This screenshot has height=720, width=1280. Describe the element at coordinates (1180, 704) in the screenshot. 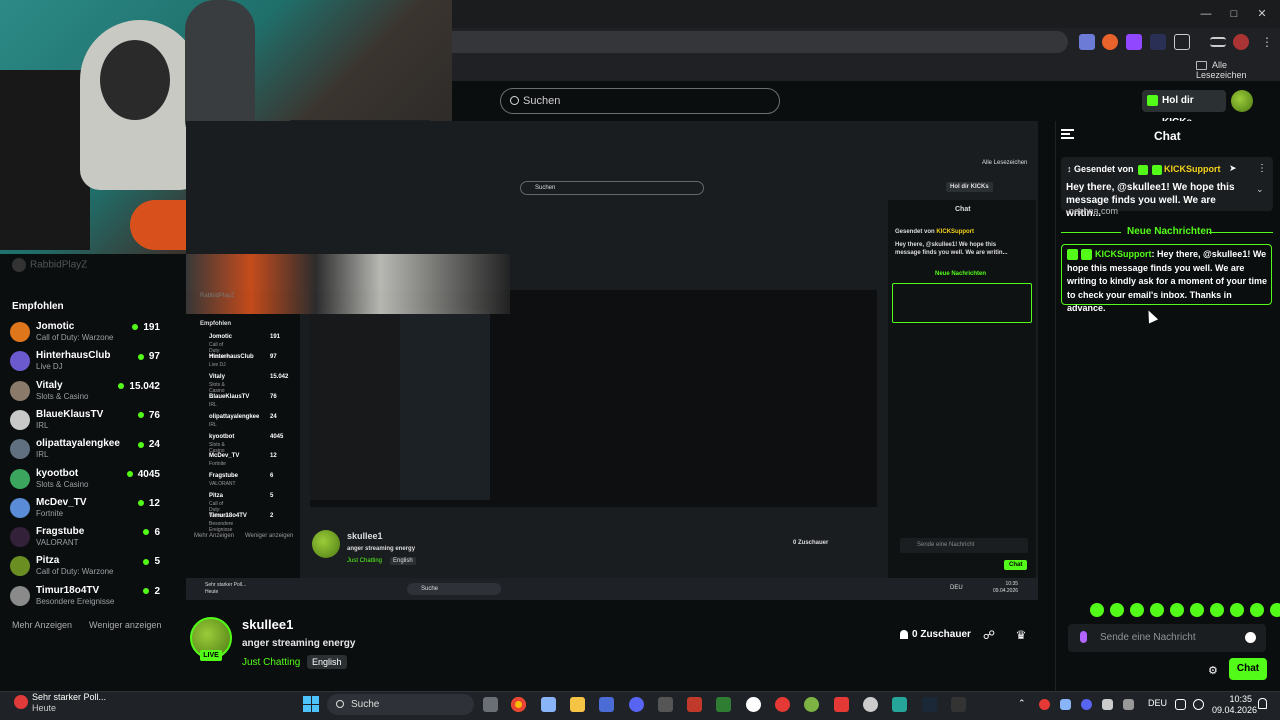

I see `network-icon` at that location.